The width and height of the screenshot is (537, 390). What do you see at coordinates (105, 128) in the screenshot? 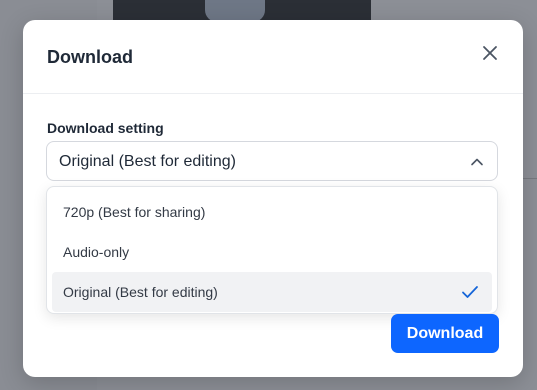
I see `download-setting-label: Download setting` at bounding box center [105, 128].